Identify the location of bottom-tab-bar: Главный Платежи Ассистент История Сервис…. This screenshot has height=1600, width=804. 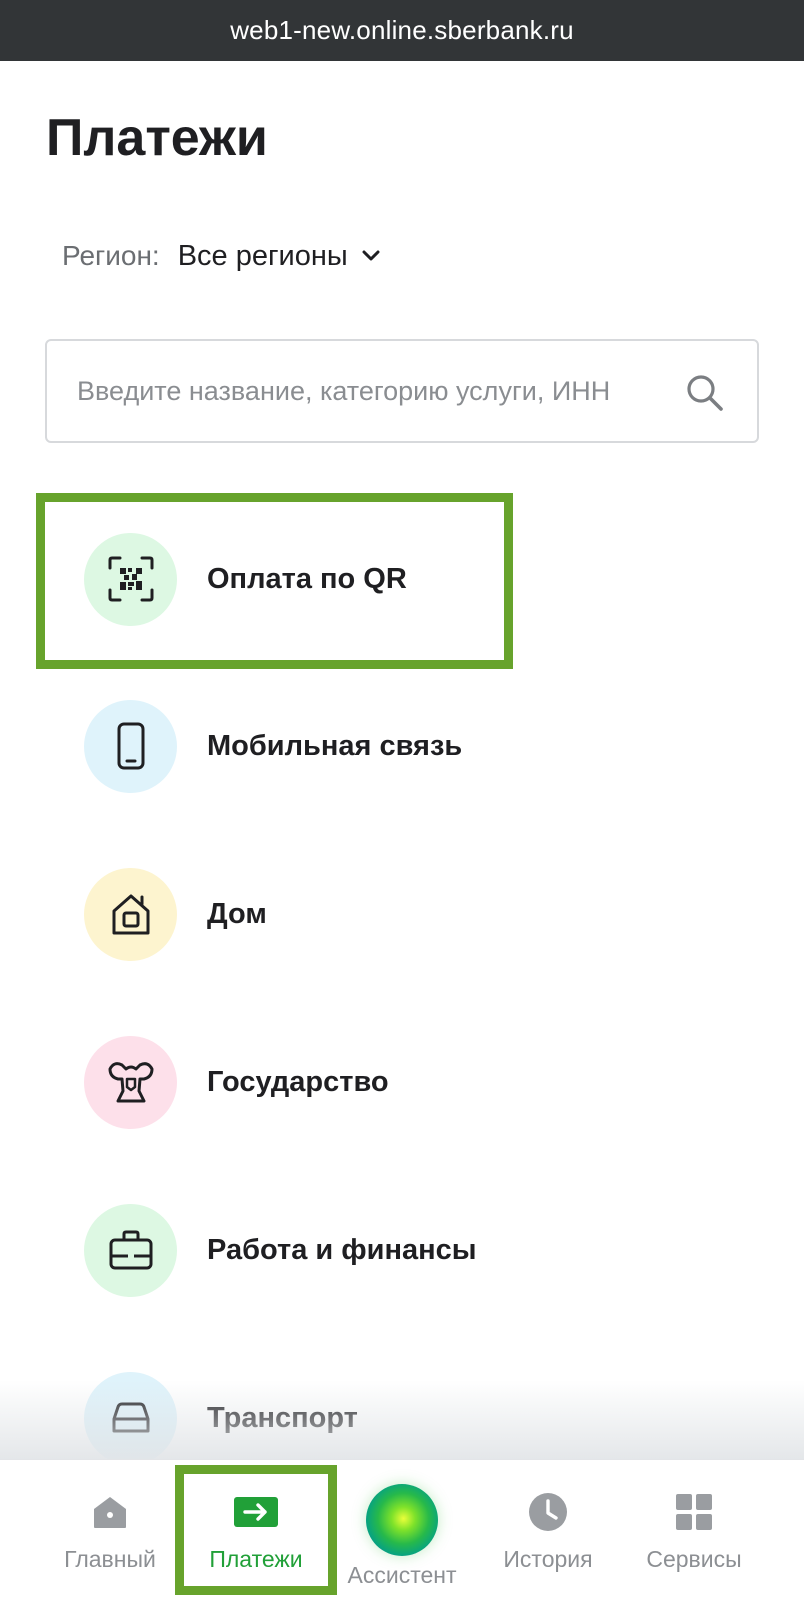
(402, 1529).